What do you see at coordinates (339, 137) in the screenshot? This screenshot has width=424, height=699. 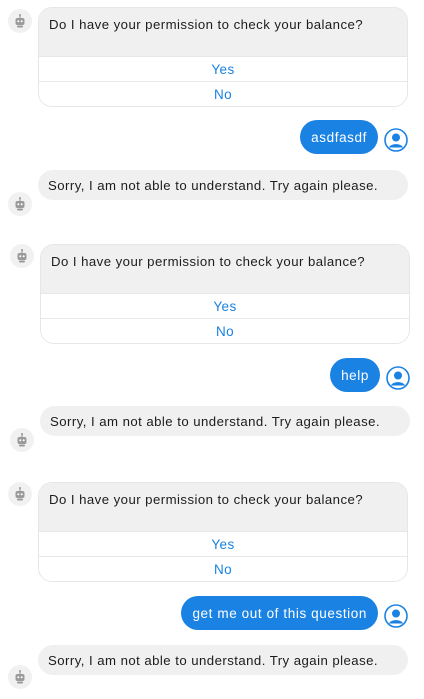 I see `user-message: asdfasdf` at bounding box center [339, 137].